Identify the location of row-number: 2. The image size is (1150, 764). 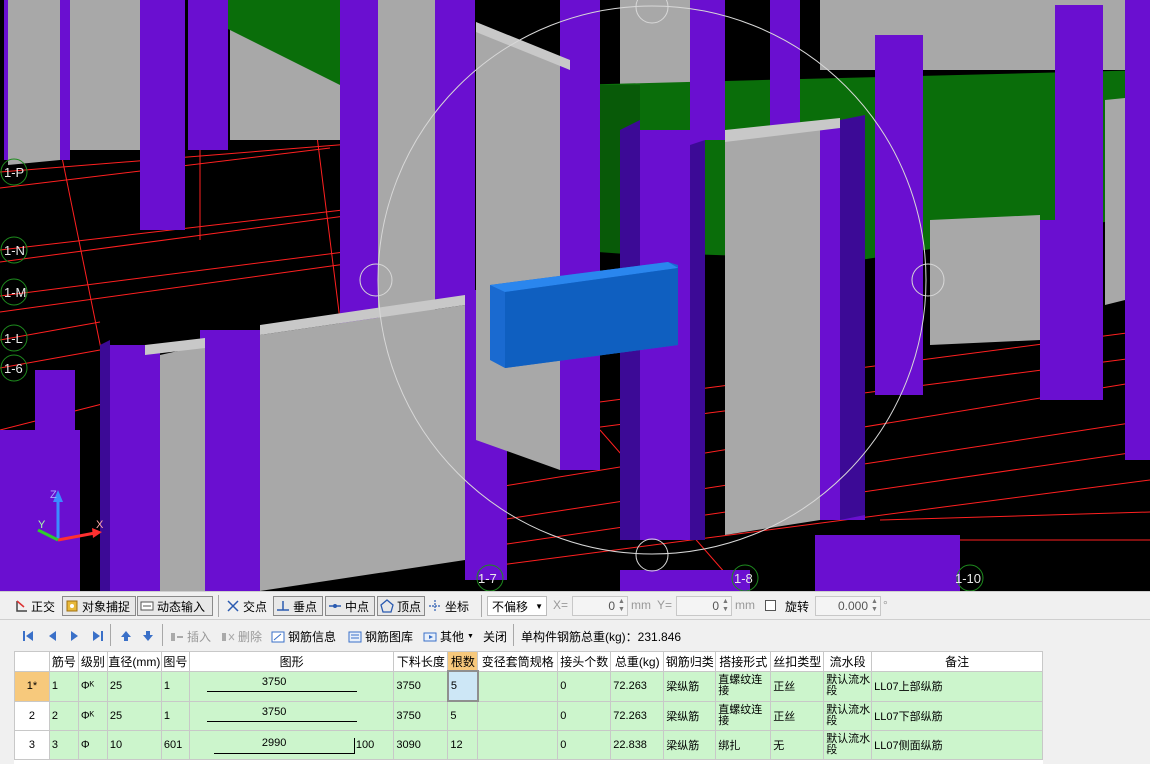
(32, 715).